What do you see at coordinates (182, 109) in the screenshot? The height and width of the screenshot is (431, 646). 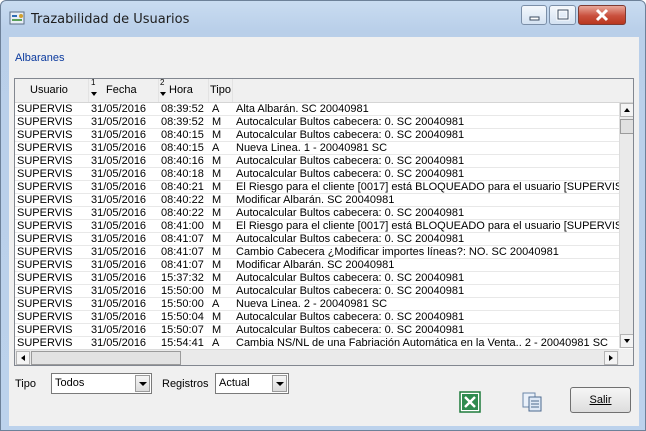 I see `cell-hora: 08:39:52` at bounding box center [182, 109].